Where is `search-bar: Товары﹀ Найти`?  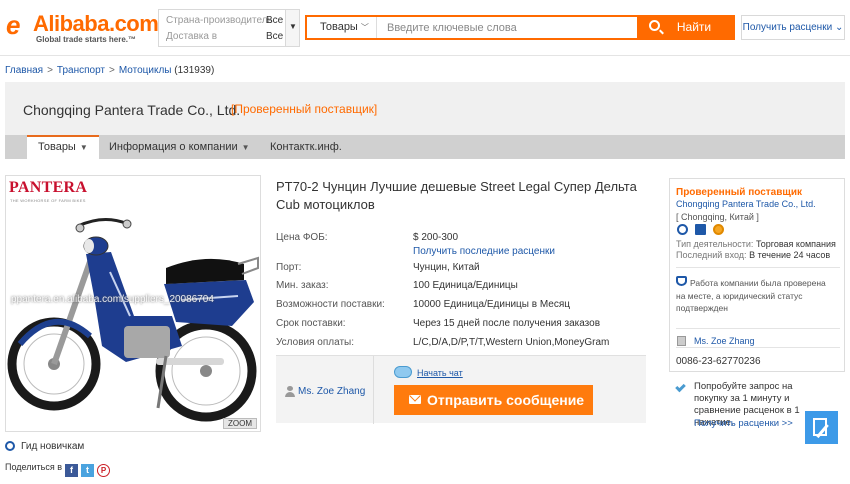 search-bar: Товары﹀ Найти is located at coordinates (520, 27).